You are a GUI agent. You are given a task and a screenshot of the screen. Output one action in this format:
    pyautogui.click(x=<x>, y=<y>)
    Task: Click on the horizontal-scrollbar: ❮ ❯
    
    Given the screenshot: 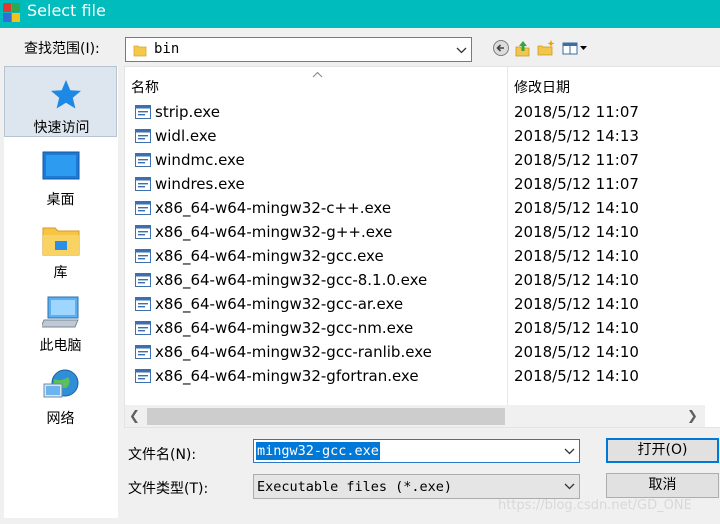 What is the action you would take?
    pyautogui.click(x=415, y=416)
    